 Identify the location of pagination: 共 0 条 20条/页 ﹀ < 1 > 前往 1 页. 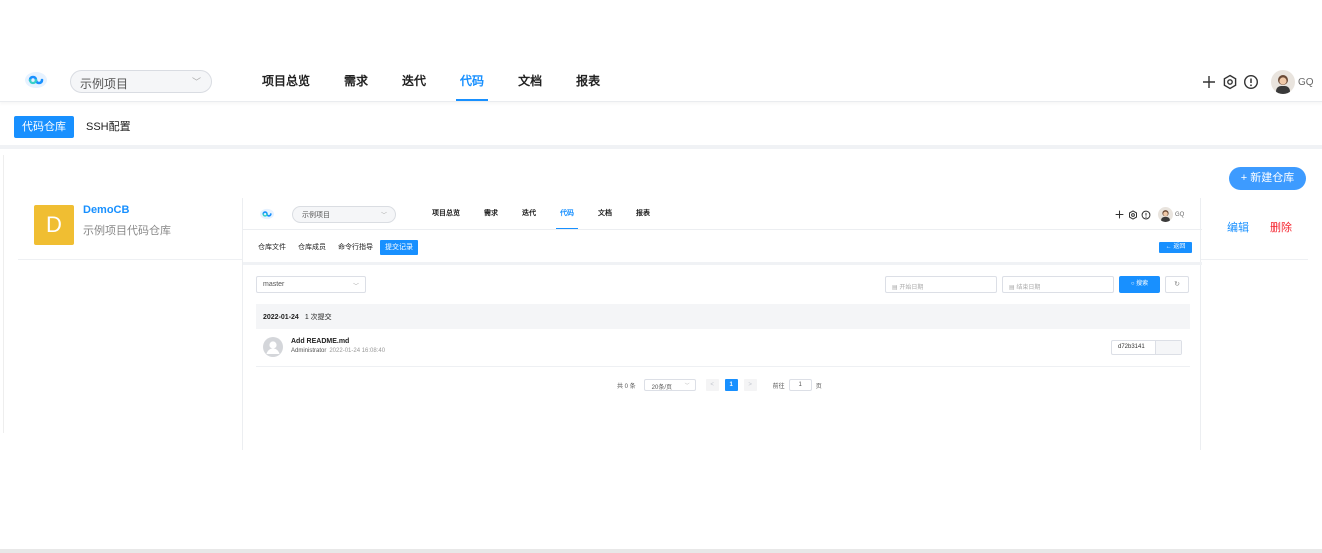
(719, 385).